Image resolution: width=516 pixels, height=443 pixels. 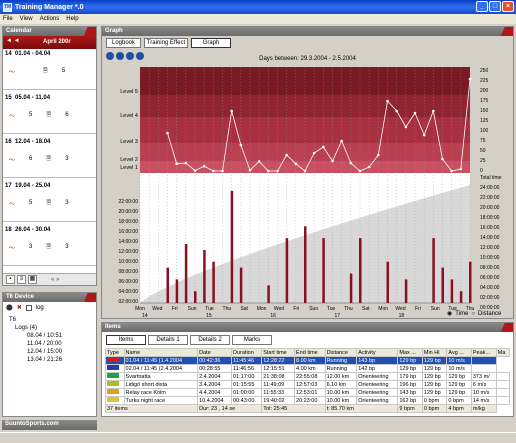 I want to click on type-swatch-icon, so click(x=113, y=391).